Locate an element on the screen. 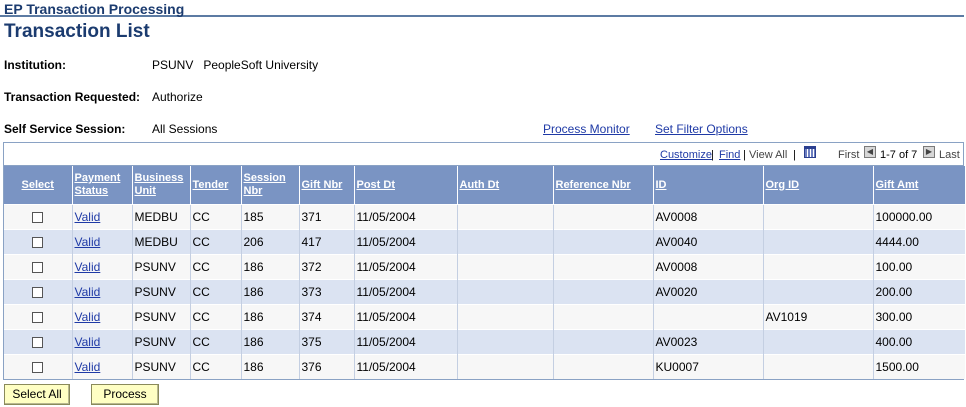 The height and width of the screenshot is (407, 966). col-business-unit: Business Unit is located at coordinates (161, 185).